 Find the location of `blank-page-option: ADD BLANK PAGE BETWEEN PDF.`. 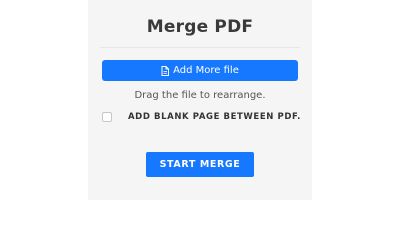

blank-page-option: ADD BLANK PAGE BETWEEN PDF. is located at coordinates (202, 117).